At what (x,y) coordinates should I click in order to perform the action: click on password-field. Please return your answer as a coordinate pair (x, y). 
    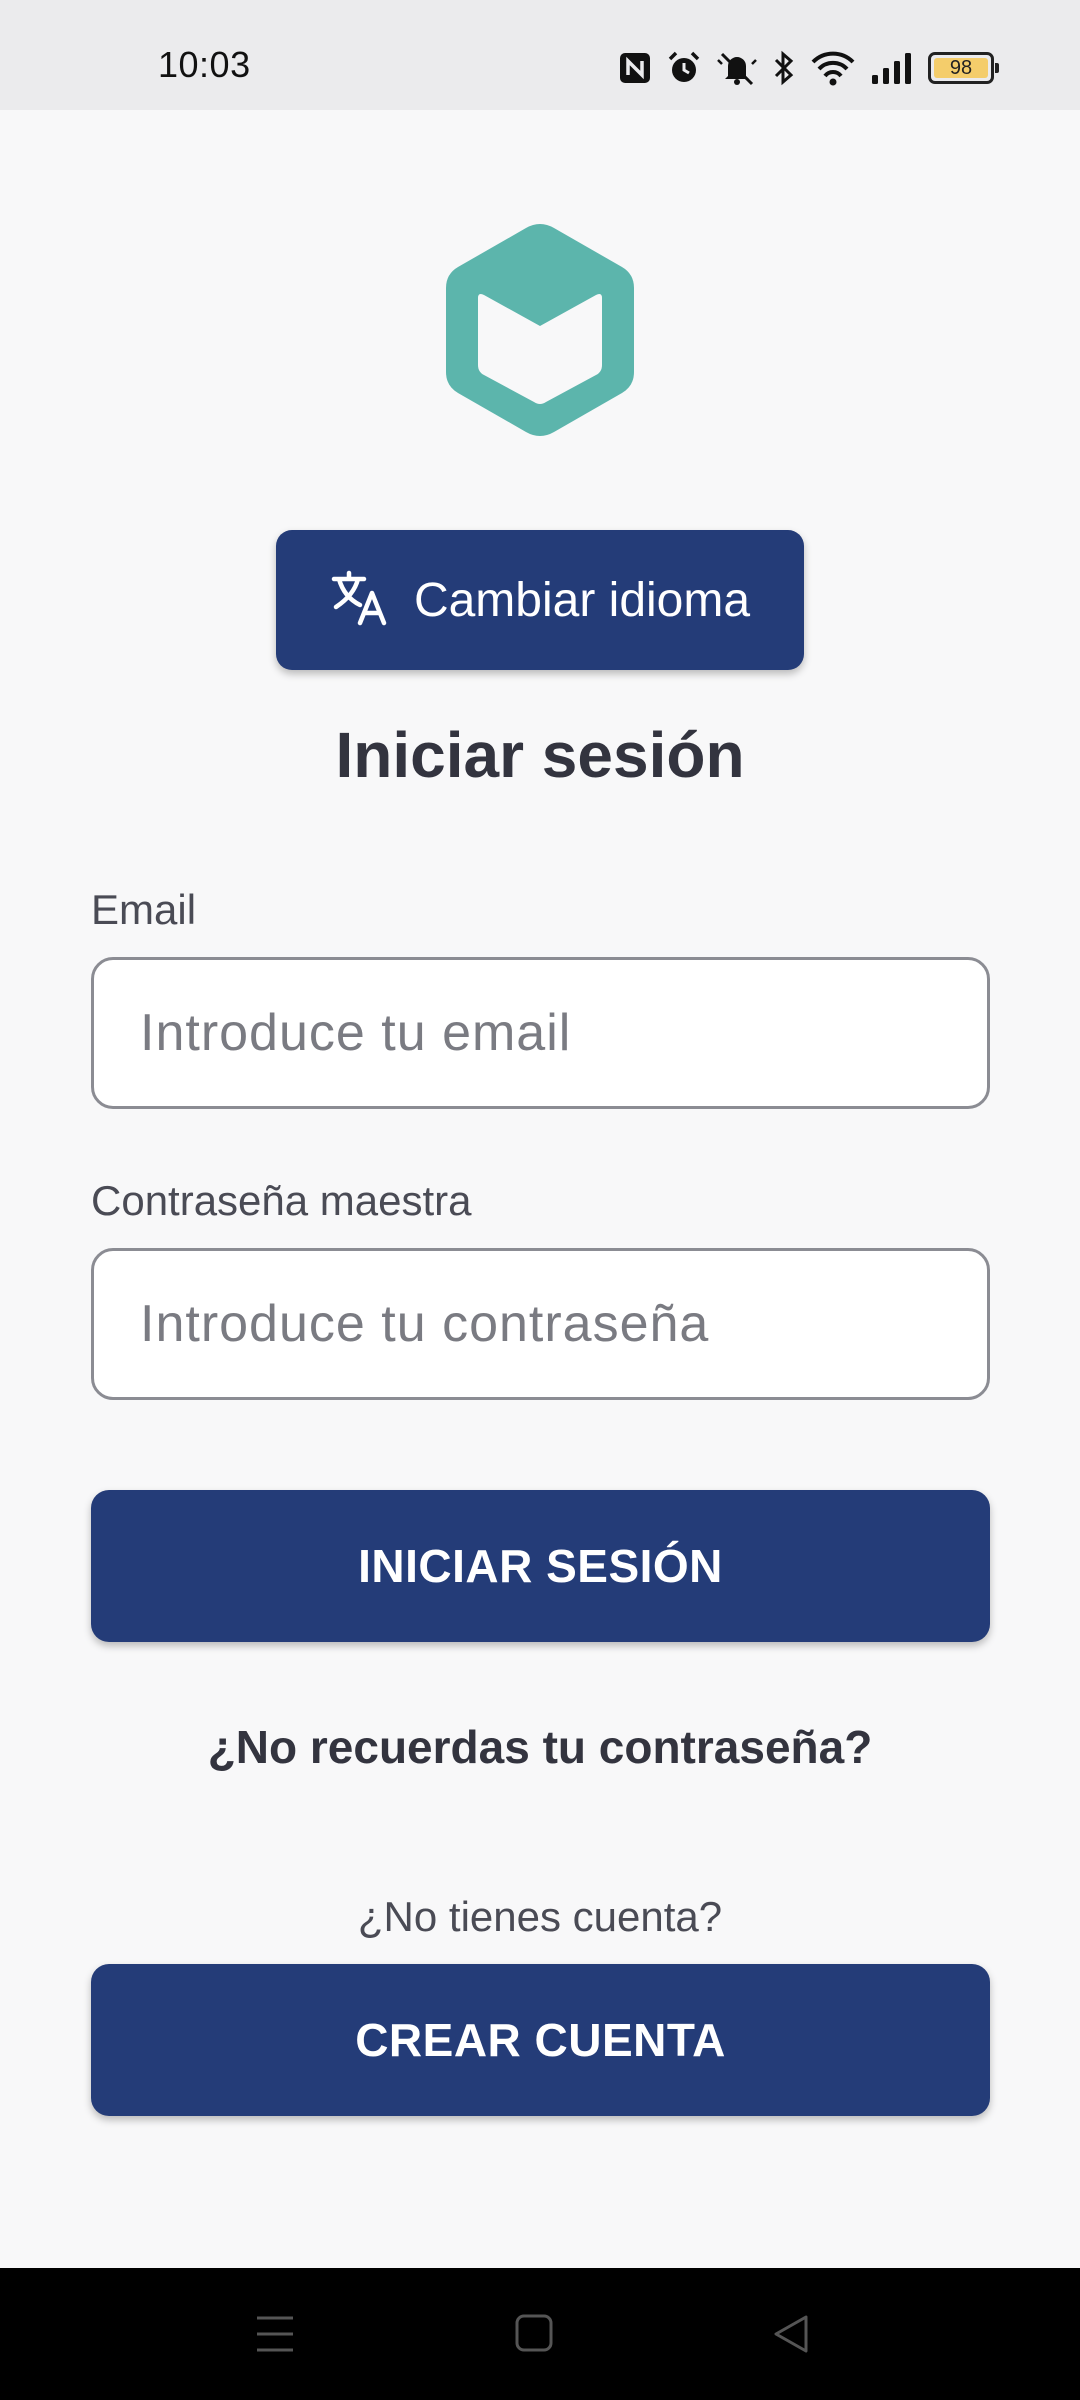
    Looking at the image, I should click on (540, 1324).